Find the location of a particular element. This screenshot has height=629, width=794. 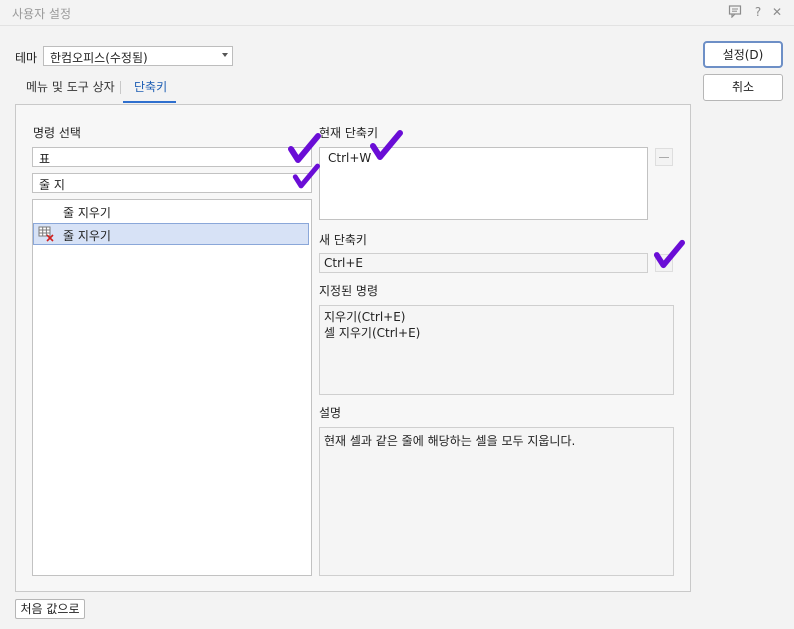

command-label: 명령 선택 is located at coordinates (57, 133).